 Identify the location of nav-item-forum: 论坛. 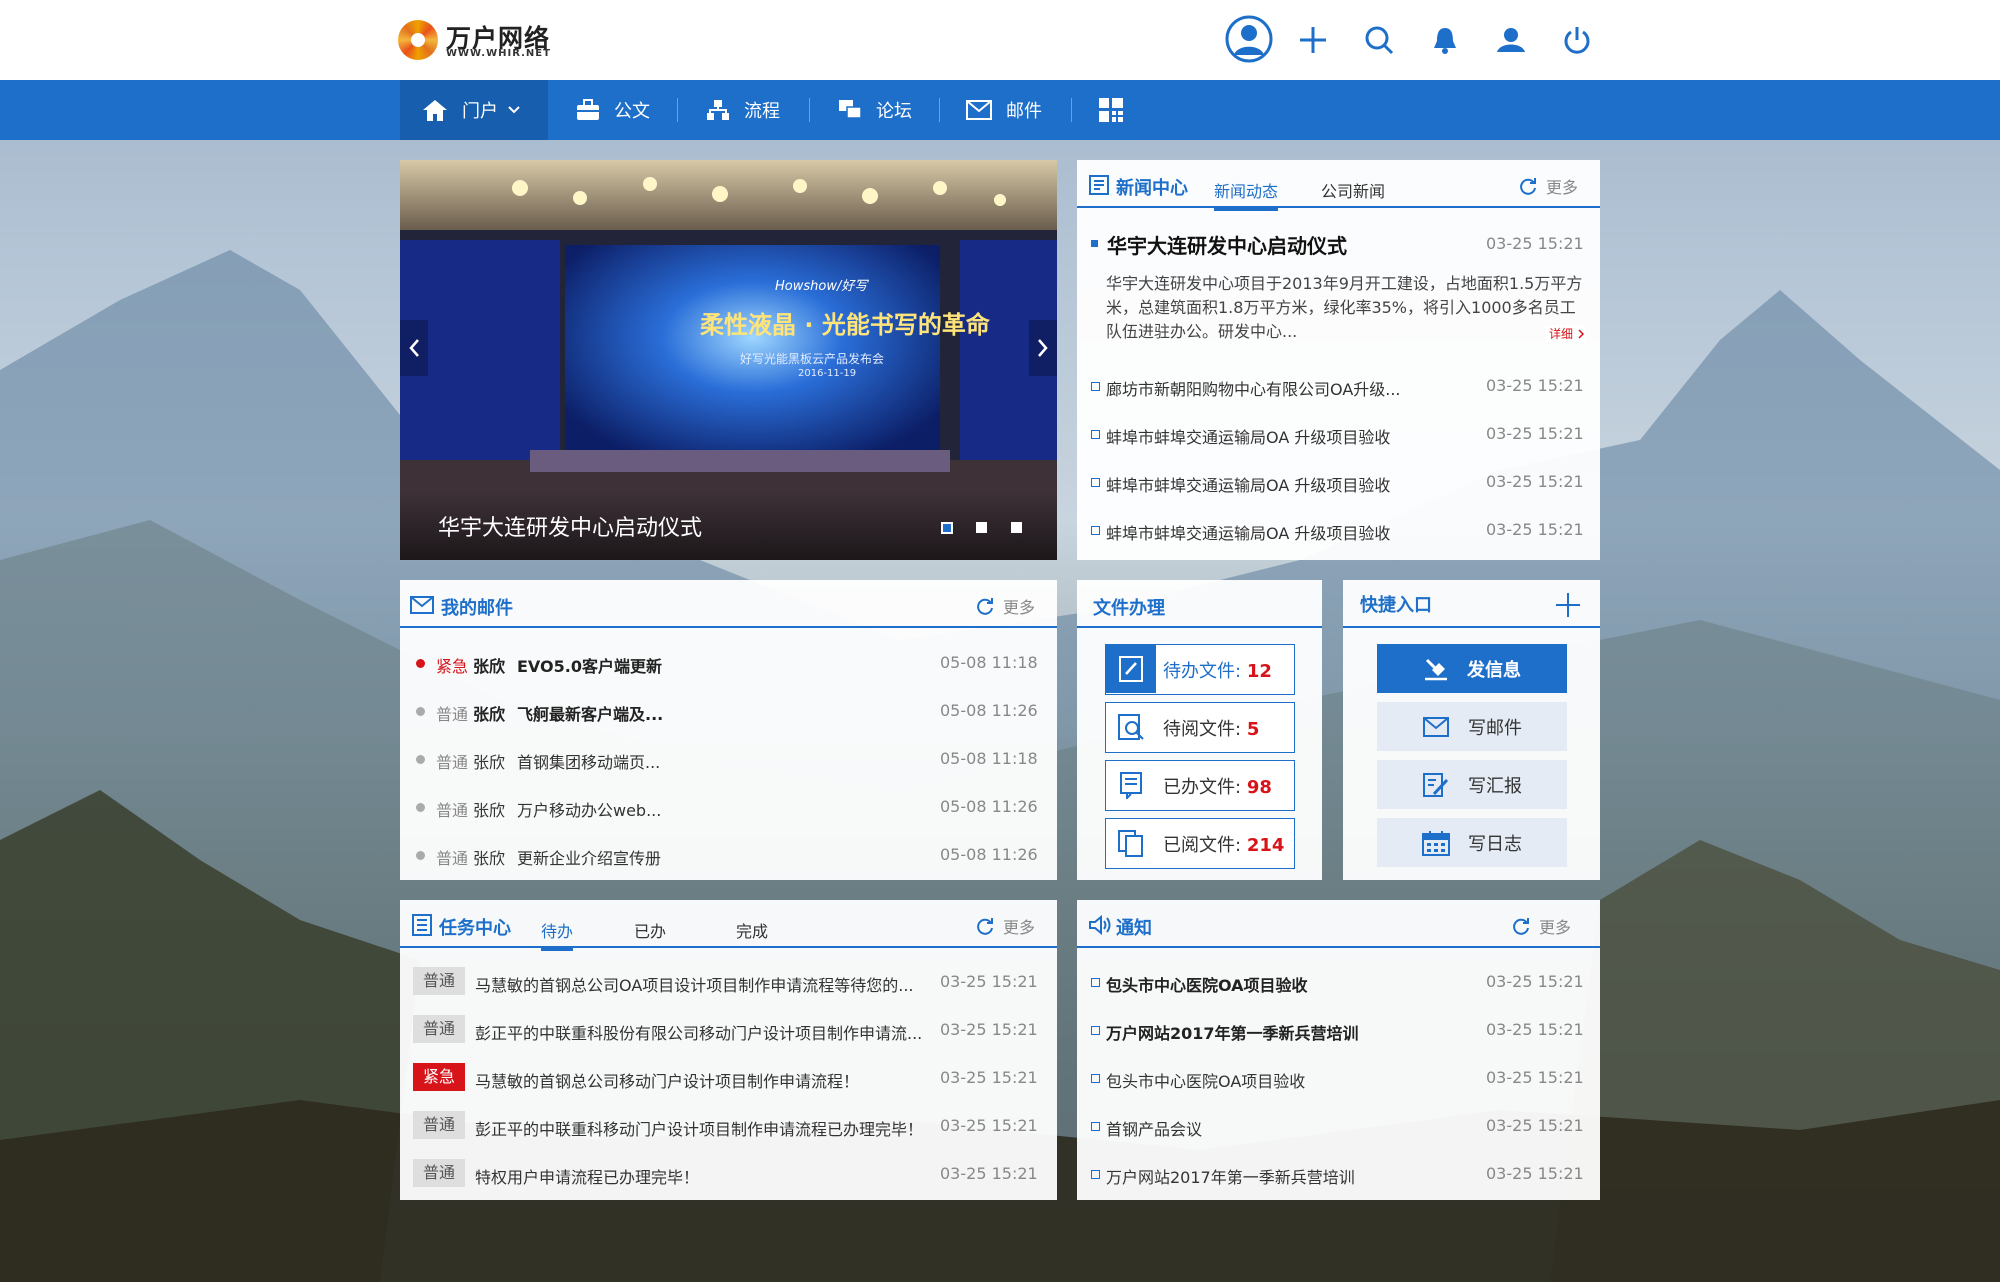
(875, 110).